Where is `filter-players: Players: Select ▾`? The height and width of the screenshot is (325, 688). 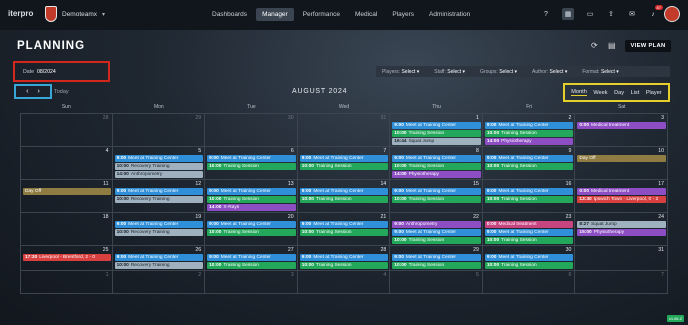 filter-players: Players: Select ▾ is located at coordinates (400, 72).